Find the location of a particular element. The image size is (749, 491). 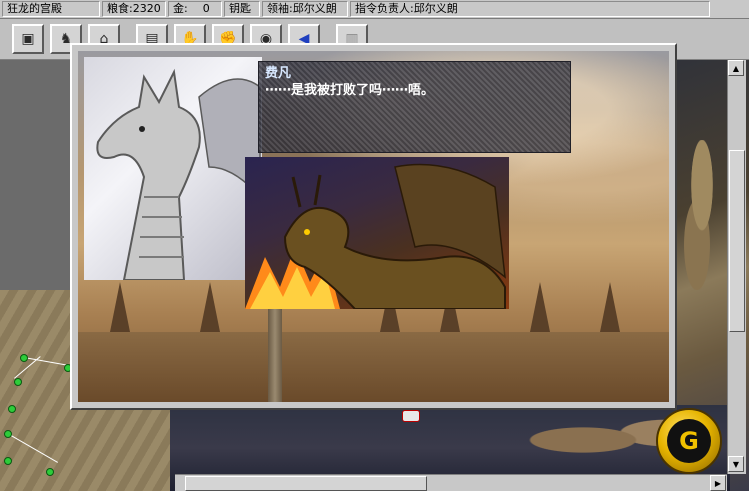

horizontal-scroll-thumb is located at coordinates (306, 483).